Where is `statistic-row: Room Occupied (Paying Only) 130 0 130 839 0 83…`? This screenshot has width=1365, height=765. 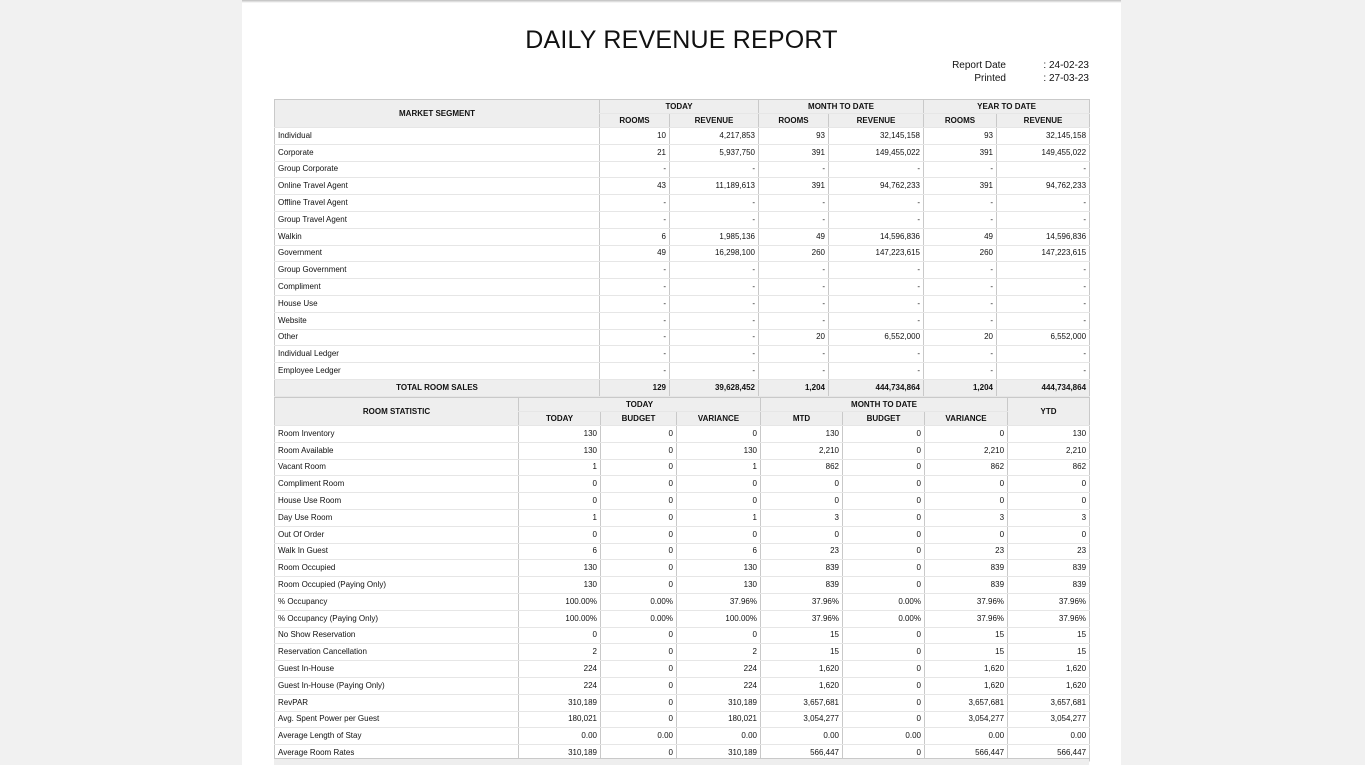
statistic-row: Room Occupied (Paying Only) 130 0 130 839 0 83… is located at coordinates (682, 585).